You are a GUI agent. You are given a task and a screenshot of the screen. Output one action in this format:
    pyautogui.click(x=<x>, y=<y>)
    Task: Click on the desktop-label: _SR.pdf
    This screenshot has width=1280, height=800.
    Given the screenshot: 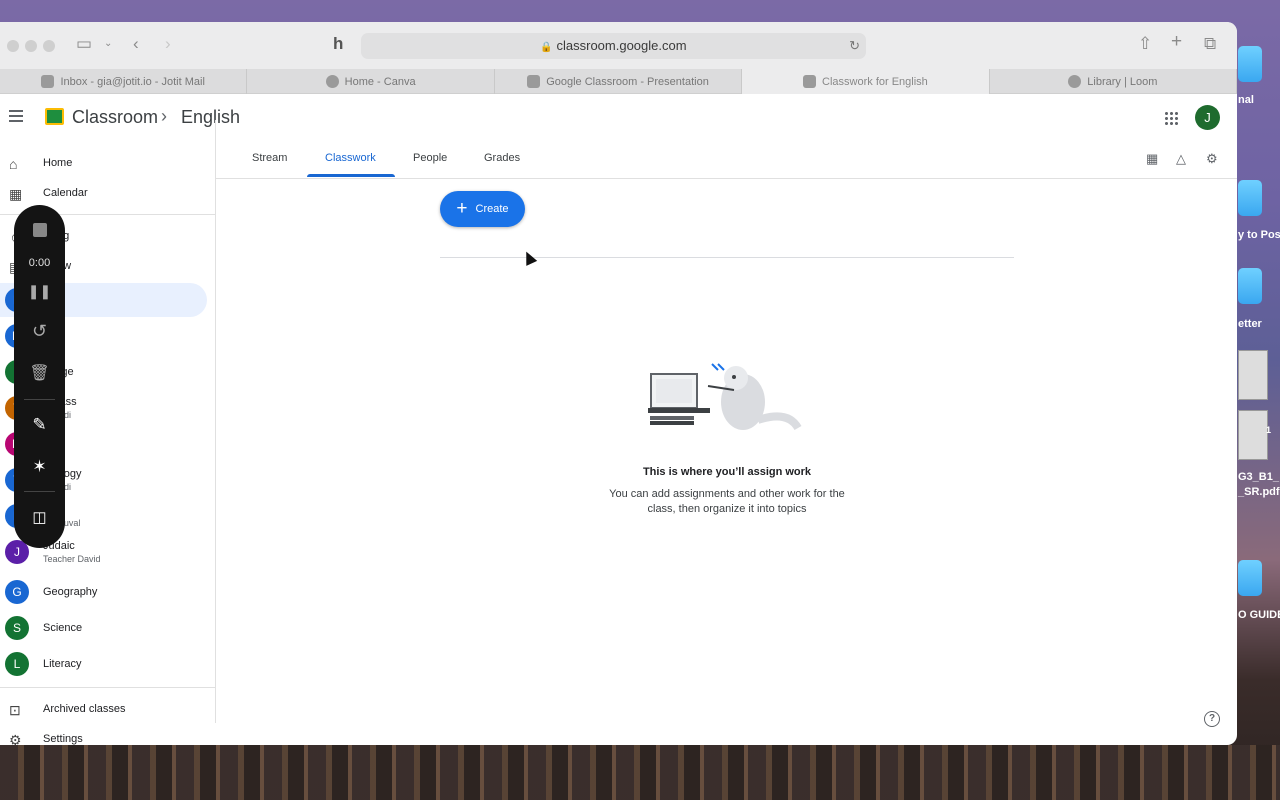 What is the action you would take?
    pyautogui.click(x=1259, y=492)
    